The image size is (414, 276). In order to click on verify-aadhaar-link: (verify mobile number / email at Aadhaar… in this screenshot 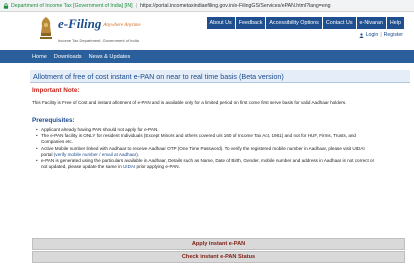, I will do `click(96, 154)`.